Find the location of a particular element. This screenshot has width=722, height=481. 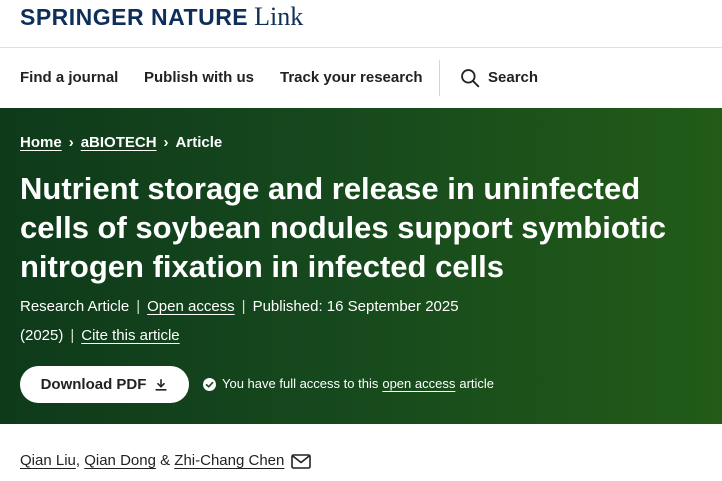

article-meta-2: (2025) | Cite this article is located at coordinates (100, 336).